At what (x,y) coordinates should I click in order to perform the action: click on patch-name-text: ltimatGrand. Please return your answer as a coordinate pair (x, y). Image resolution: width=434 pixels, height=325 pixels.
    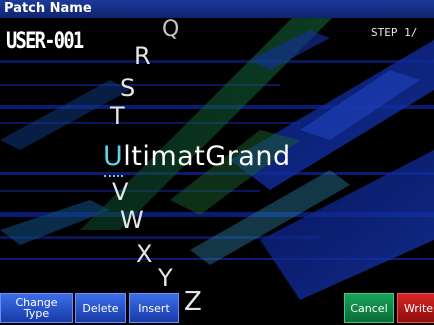
    Looking at the image, I should click on (207, 156).